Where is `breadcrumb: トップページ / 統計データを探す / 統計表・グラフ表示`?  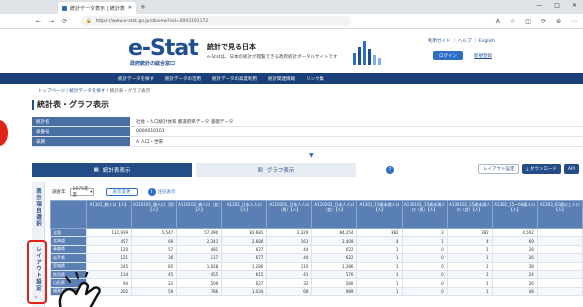 breadcrumb: トップページ / 統計データを探す / 統計表・グラフ表示 is located at coordinates (94, 91).